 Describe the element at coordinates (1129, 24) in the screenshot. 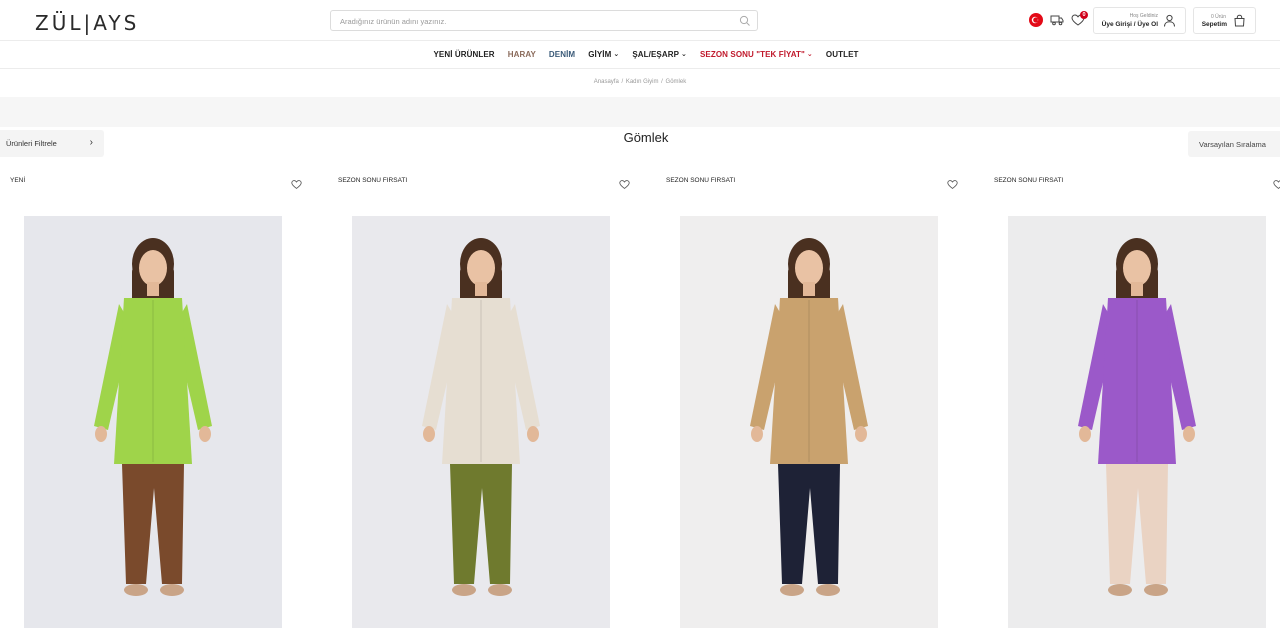

I see `account-login-label: Üye Girişi / Üye Ol` at that location.